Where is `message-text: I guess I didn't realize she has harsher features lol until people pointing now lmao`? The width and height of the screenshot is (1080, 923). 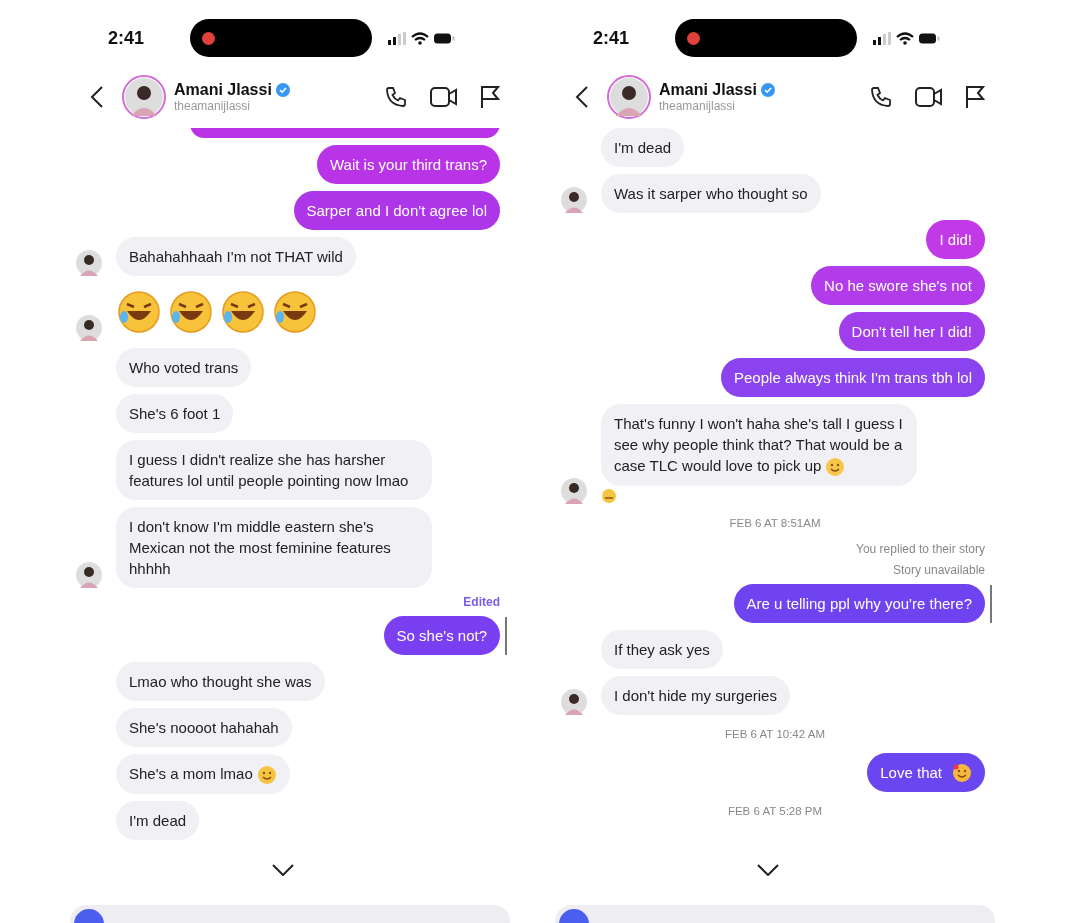
message-text: I guess I didn't realize she has harsher features lol until people pointing now lmao is located at coordinates (269, 470).